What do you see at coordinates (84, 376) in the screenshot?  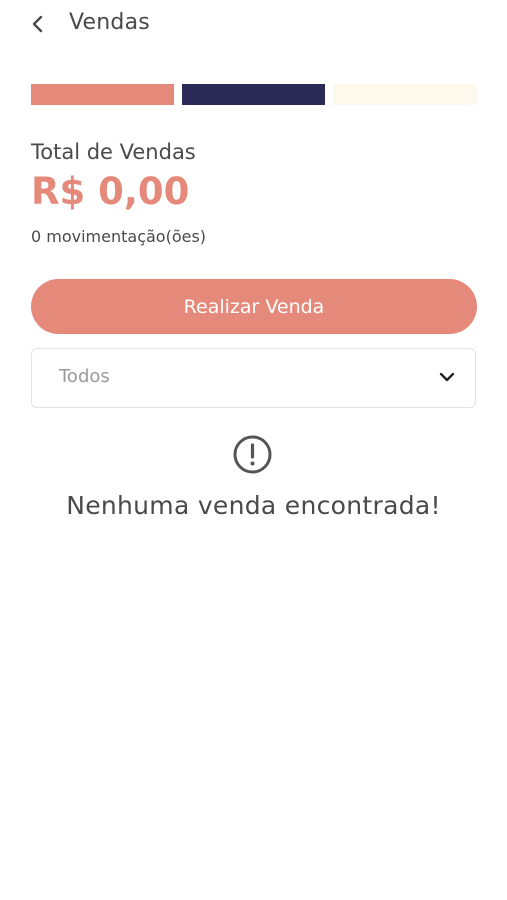 I see `filter-selected-value: Todos` at bounding box center [84, 376].